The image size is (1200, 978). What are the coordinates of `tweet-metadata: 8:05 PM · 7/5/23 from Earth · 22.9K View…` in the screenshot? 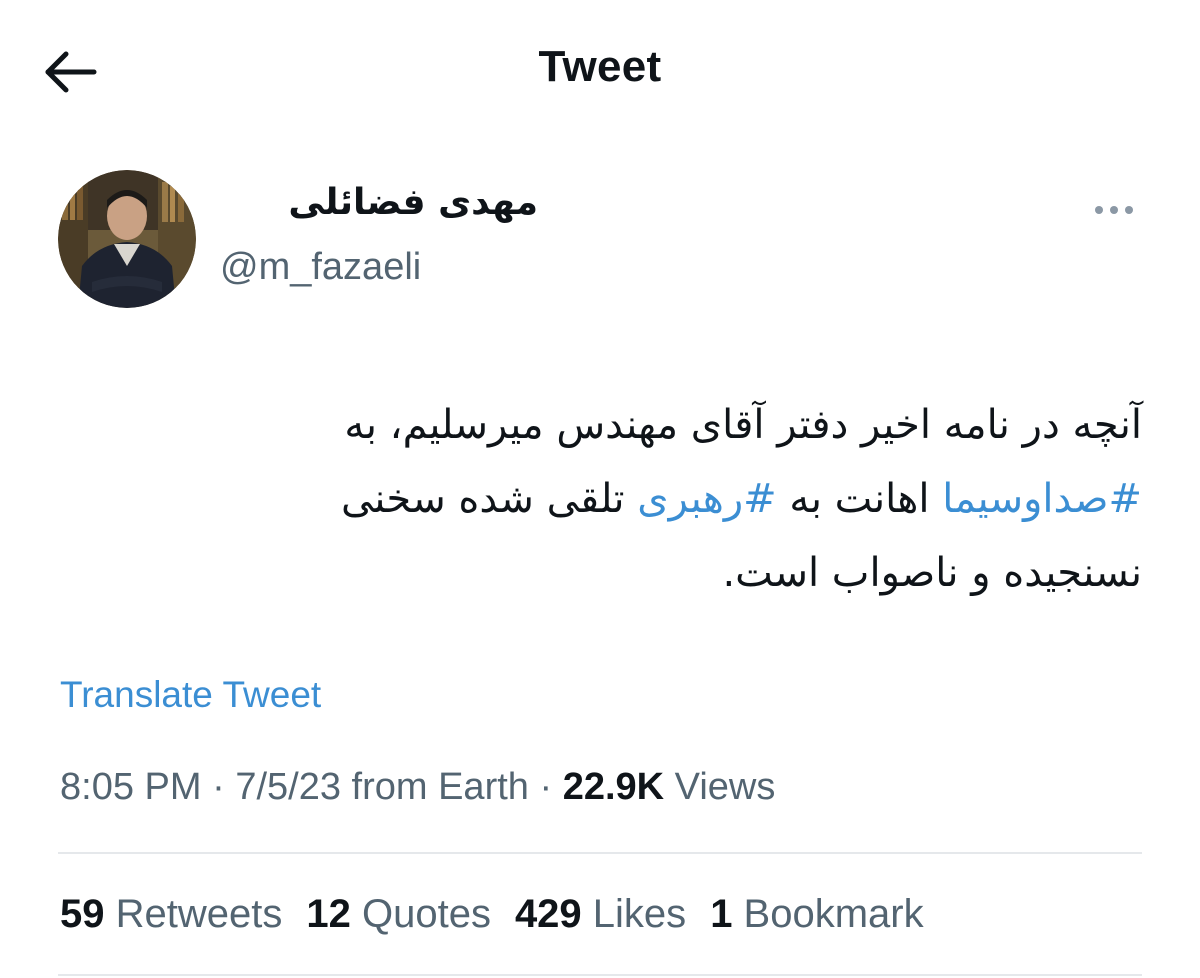 It's located at (417, 787).